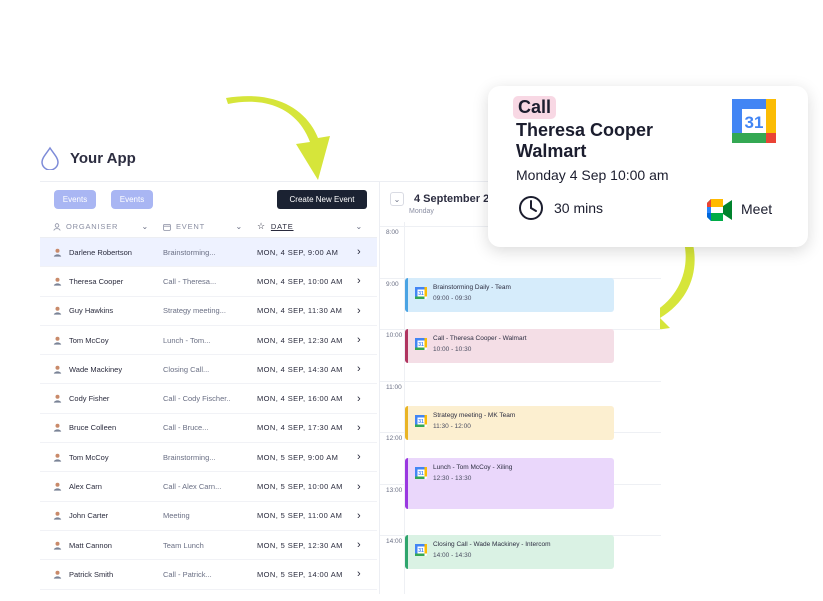 This screenshot has height=601, width=823. Describe the element at coordinates (452, 555) in the screenshot. I see `event-time: 14:00 - 14:30` at that location.